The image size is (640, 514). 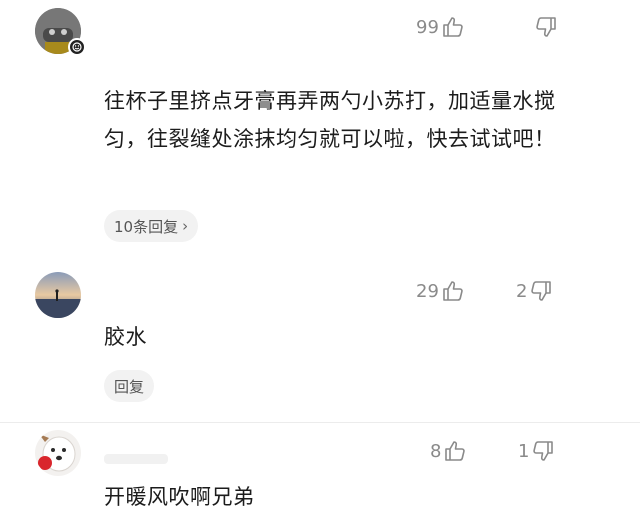 I want to click on comment-text: 胶水, so click(x=125, y=337).